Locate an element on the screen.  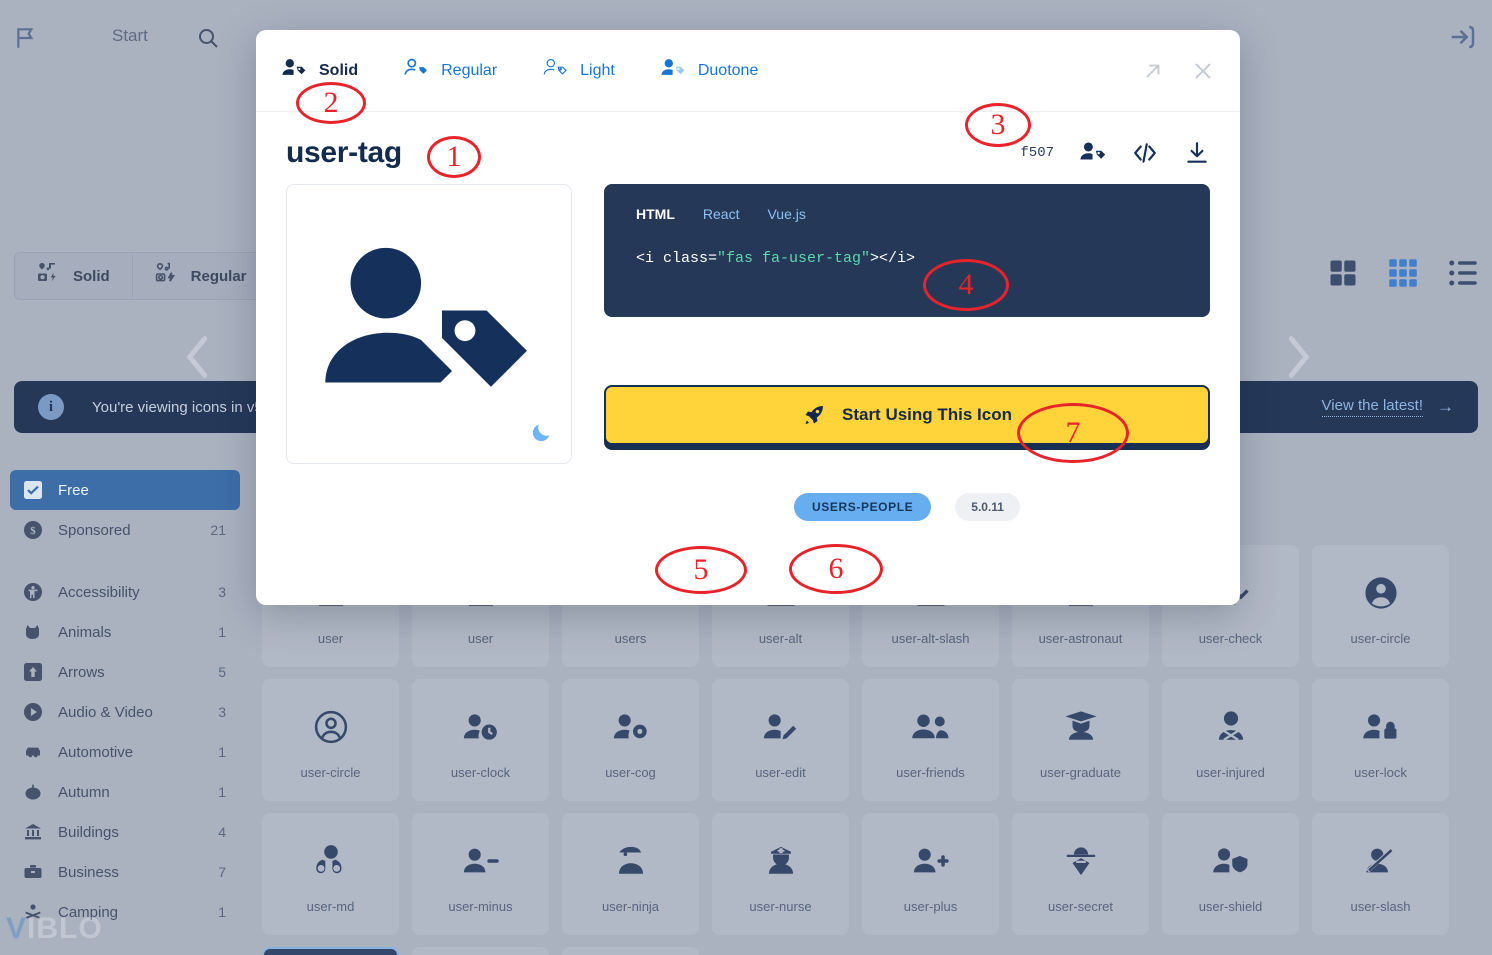
user-tag-regular-icon is located at coordinates (417, 70).